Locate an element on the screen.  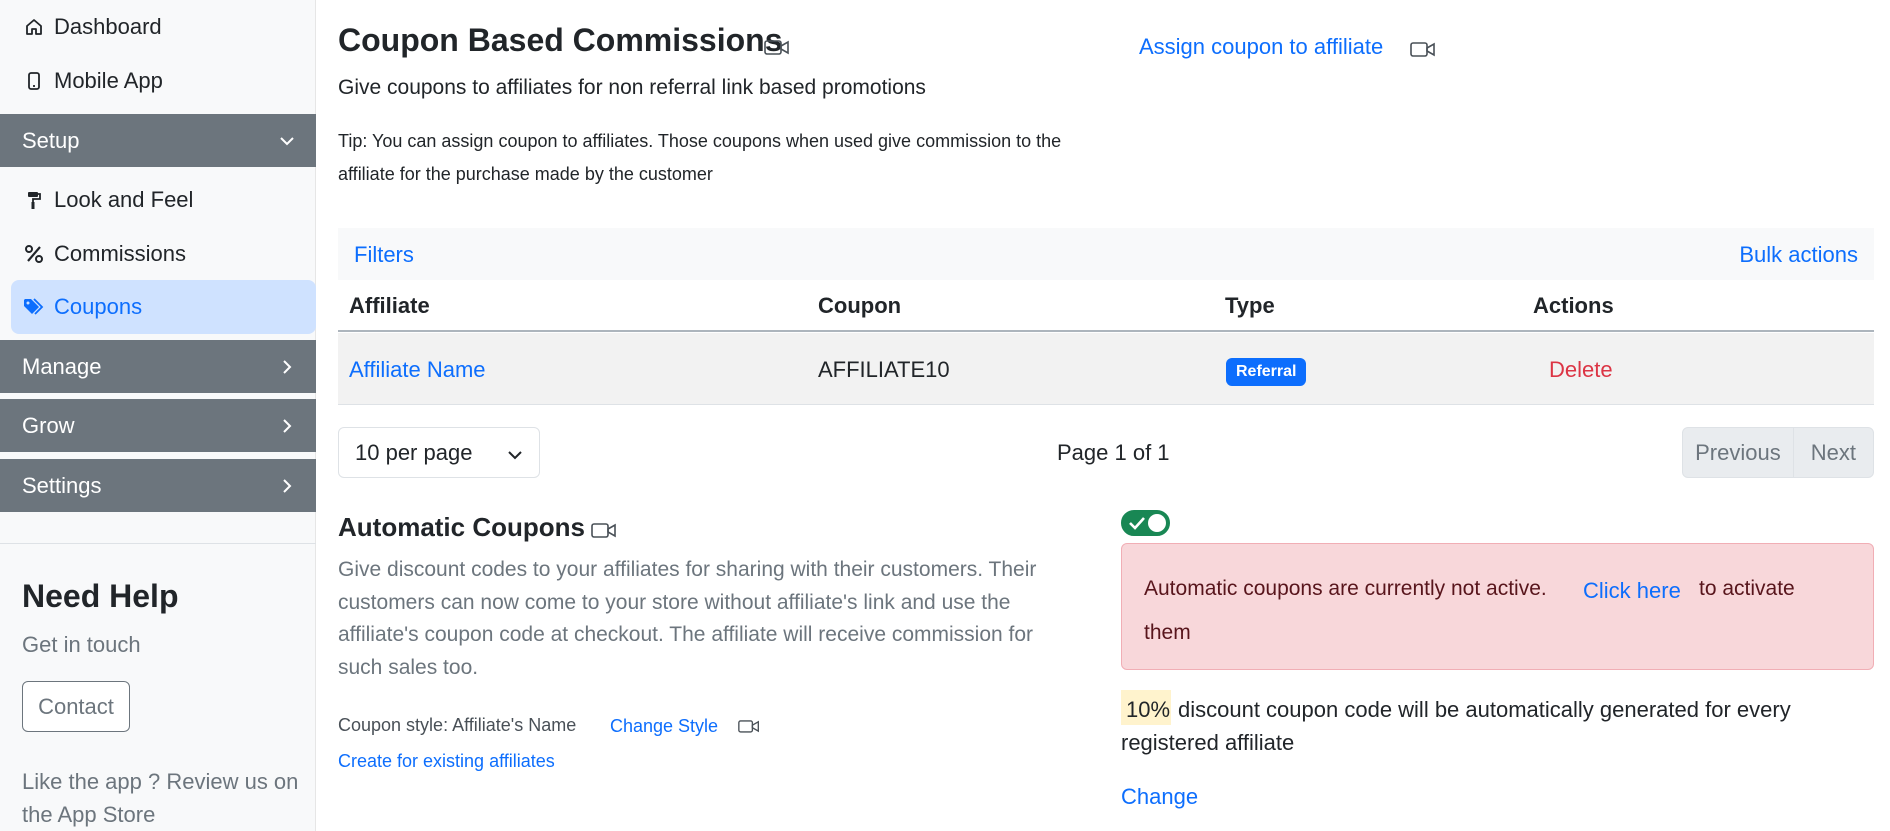
sidebar-divider is located at coordinates (158, 543).